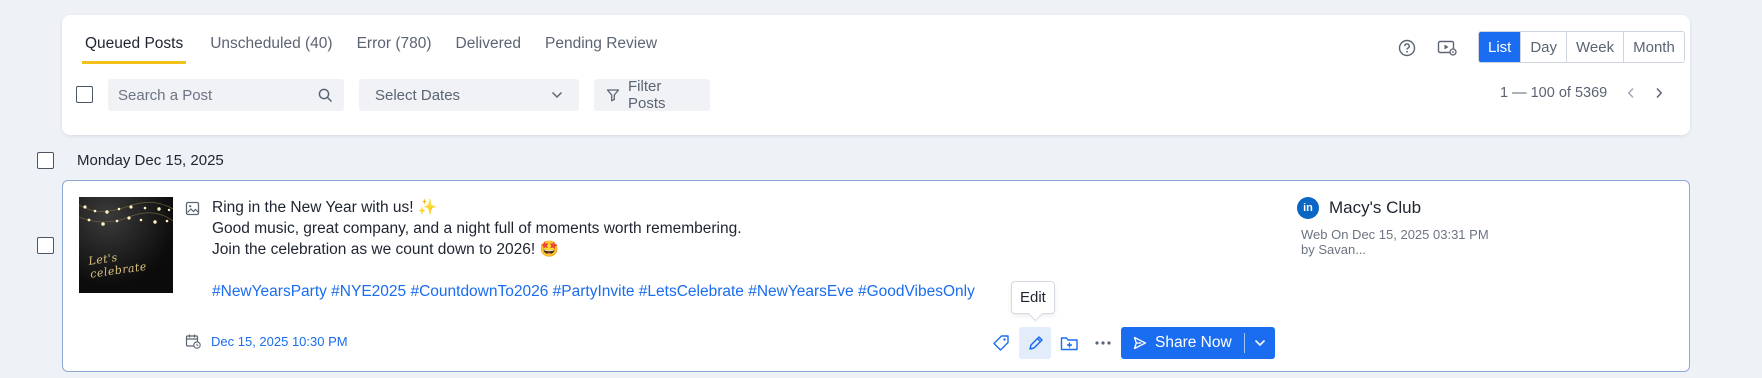 The image size is (1762, 378). I want to click on tab-error: Error (780), so click(394, 49).